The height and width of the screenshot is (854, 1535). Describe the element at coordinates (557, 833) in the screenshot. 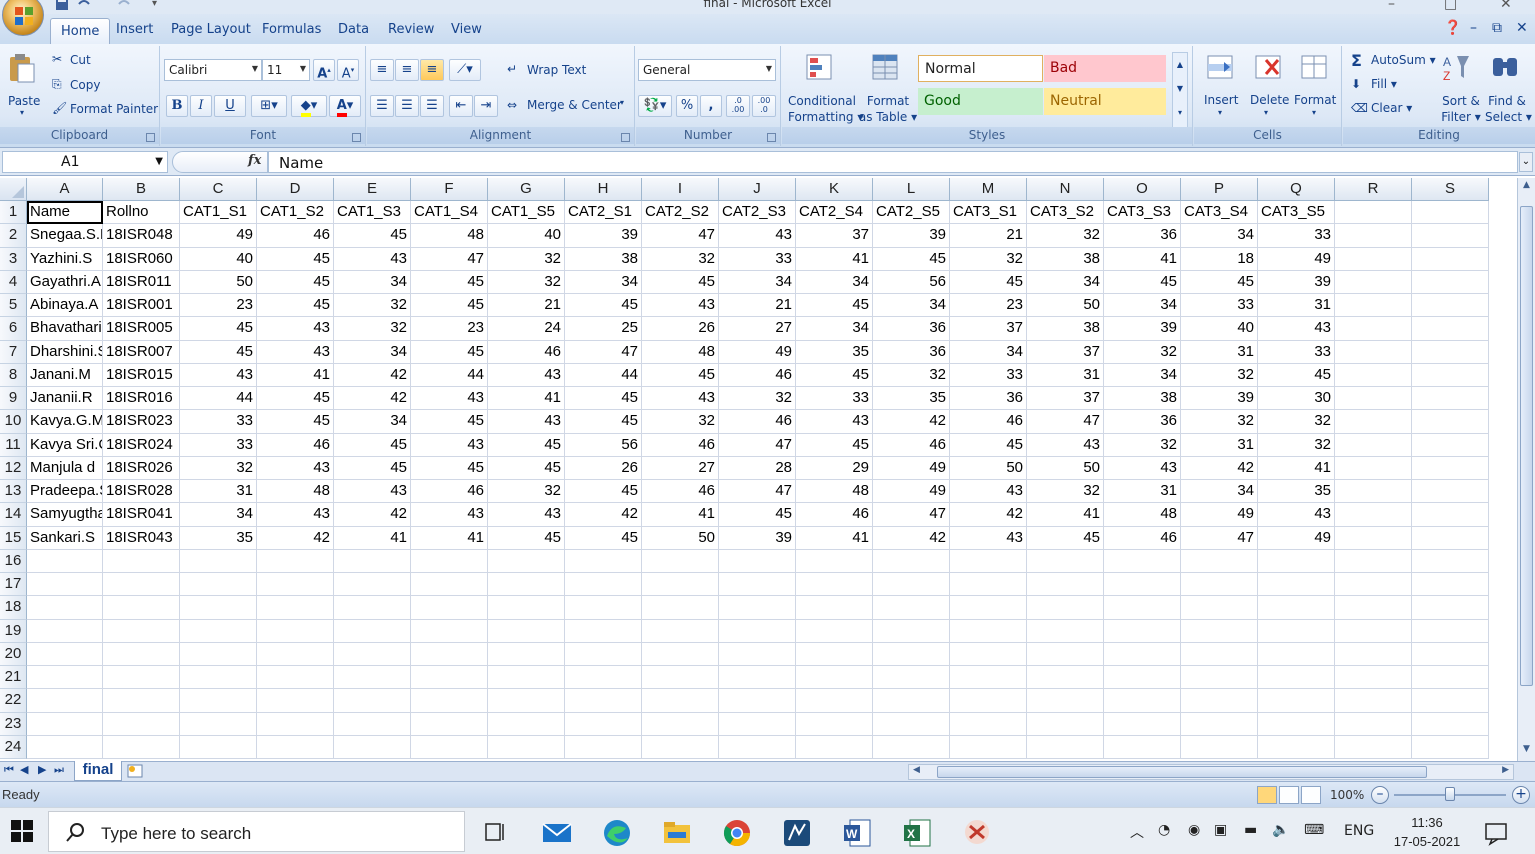

I see `mail-icon` at that location.